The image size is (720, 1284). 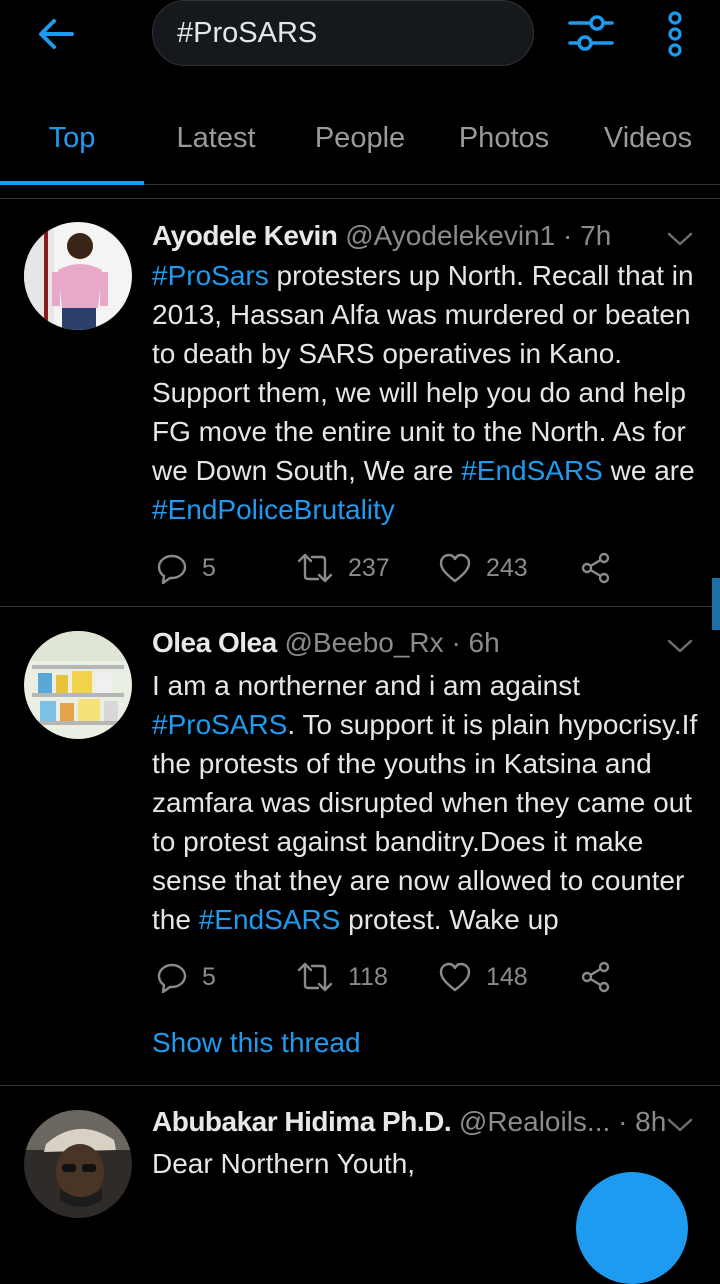 I want to click on tab-top: Top, so click(x=72, y=138).